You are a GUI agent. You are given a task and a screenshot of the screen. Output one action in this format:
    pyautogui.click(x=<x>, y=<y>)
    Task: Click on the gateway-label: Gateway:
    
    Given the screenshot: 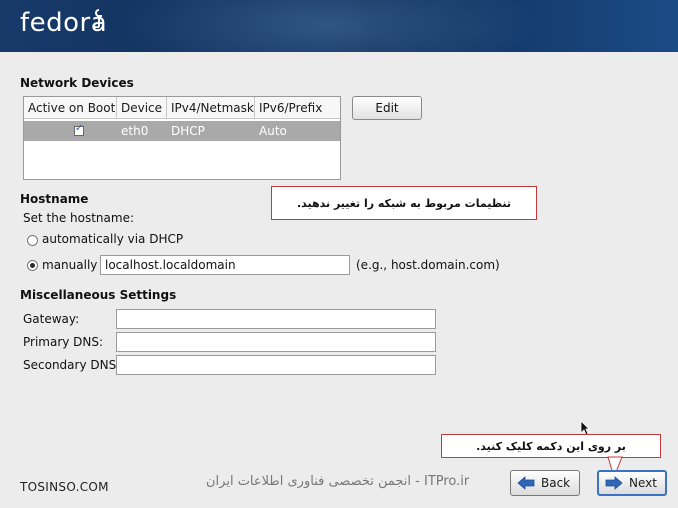 What is the action you would take?
    pyautogui.click(x=51, y=319)
    